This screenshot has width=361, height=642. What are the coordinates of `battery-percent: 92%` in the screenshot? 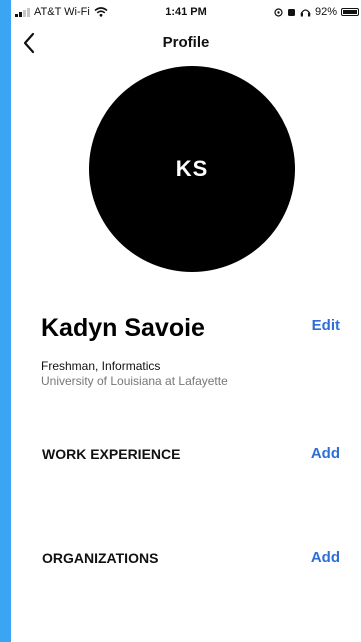 It's located at (325, 12).